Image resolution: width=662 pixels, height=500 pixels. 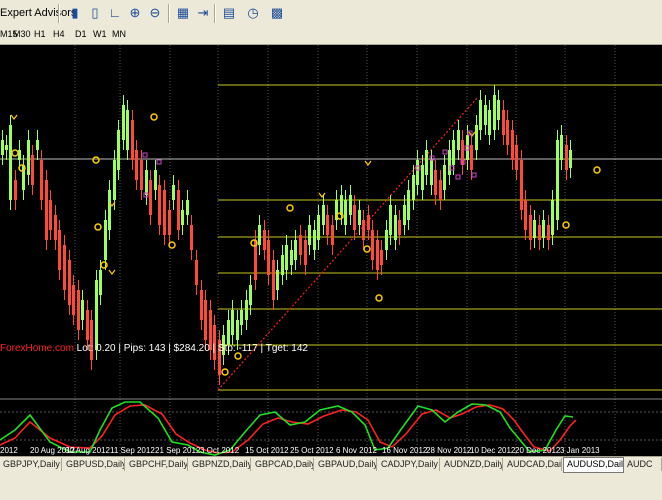 I want to click on chart-tab: GBPAUD,Daily, so click(x=346, y=464).